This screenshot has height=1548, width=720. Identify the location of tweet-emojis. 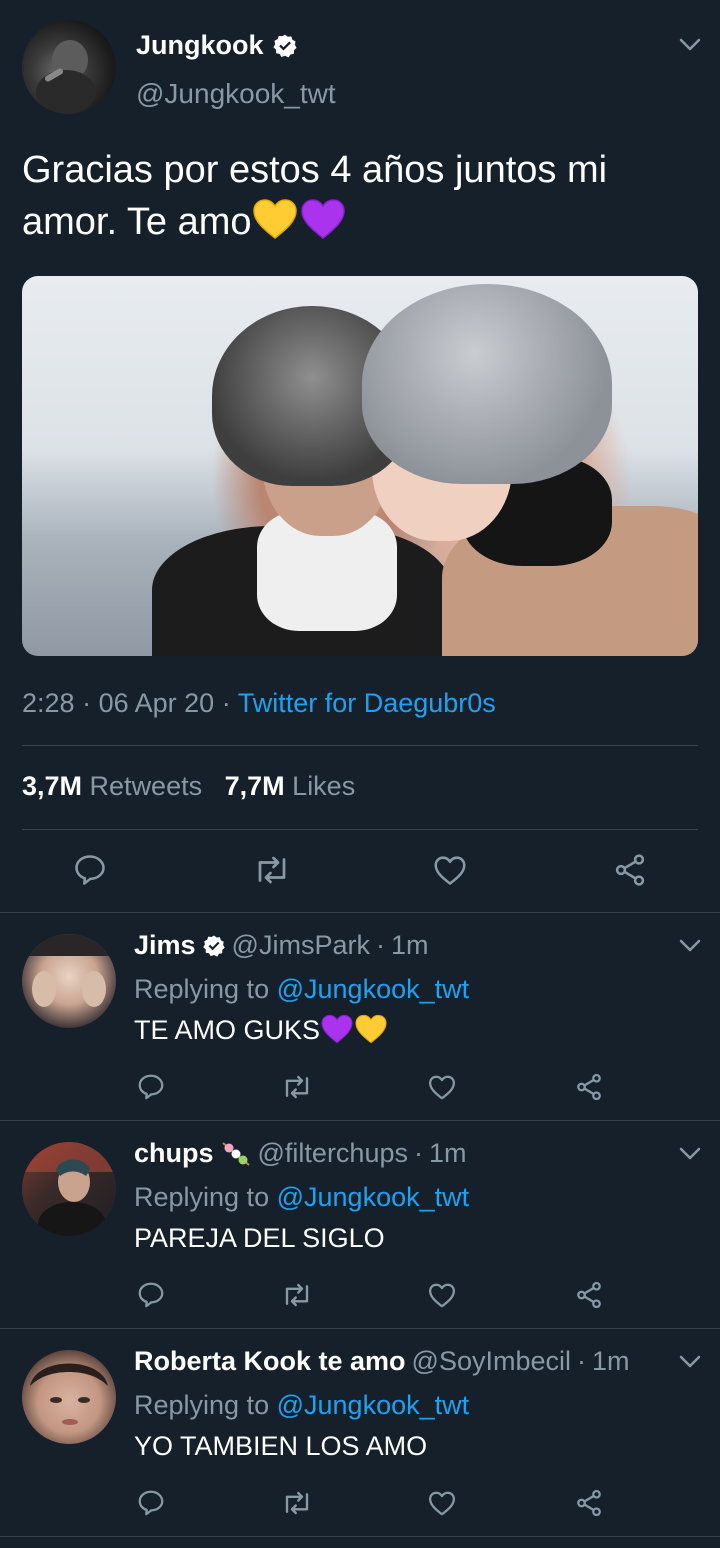
(299, 219).